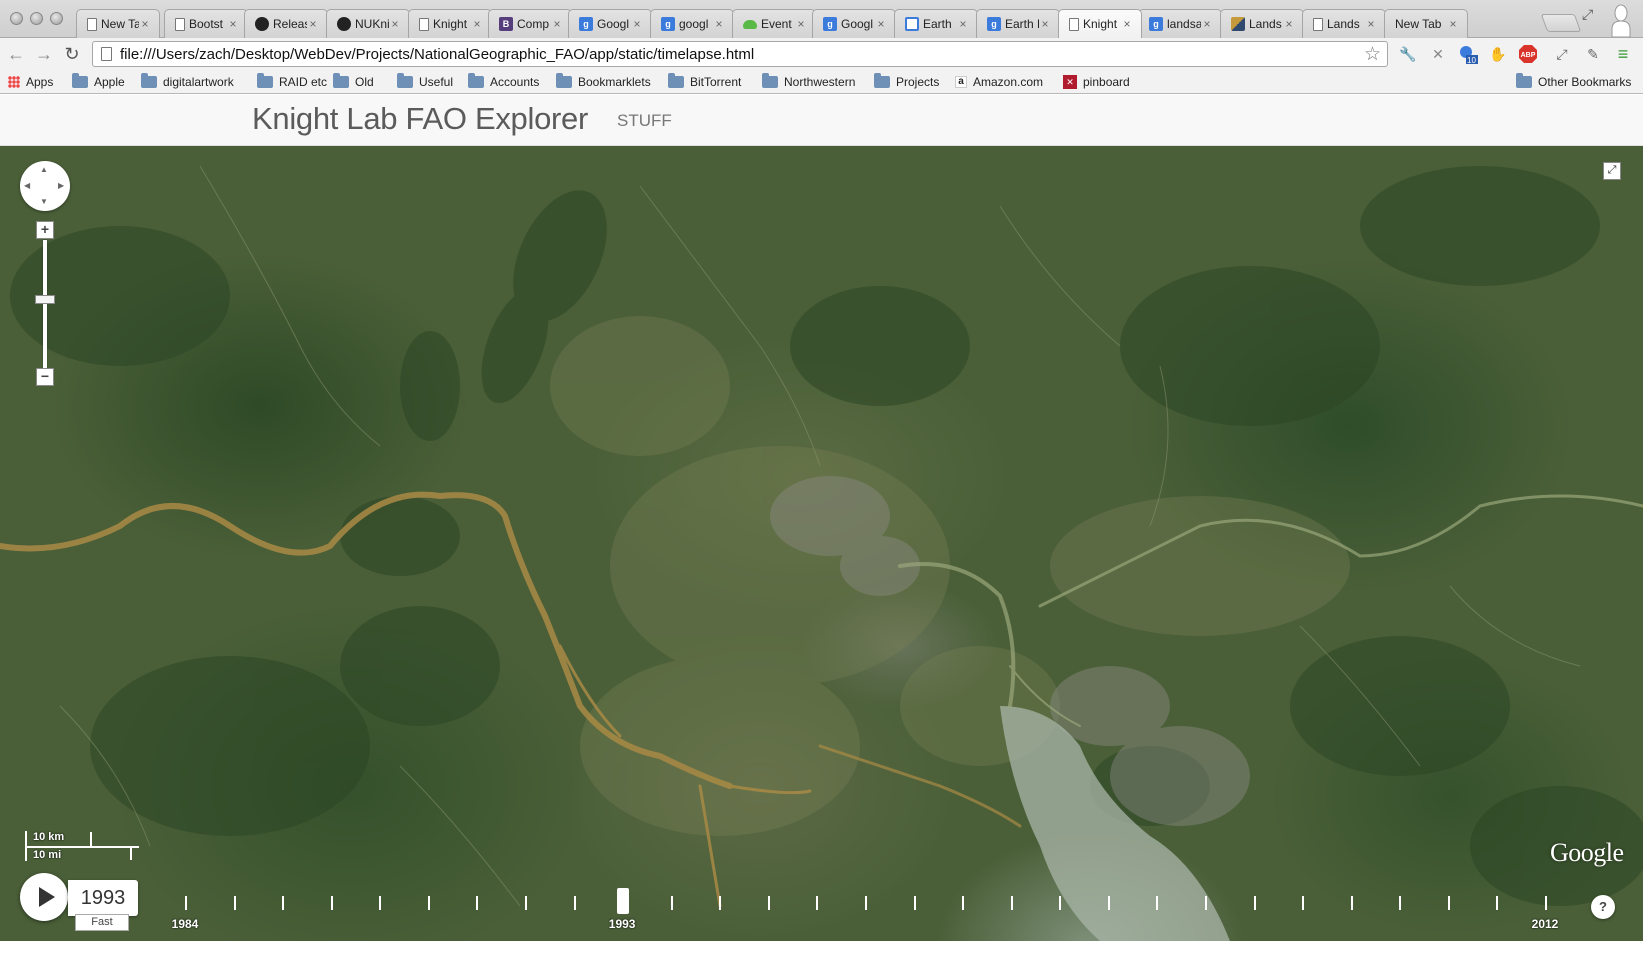 This screenshot has width=1643, height=965. I want to click on window-zoom-button, so click(56, 18).